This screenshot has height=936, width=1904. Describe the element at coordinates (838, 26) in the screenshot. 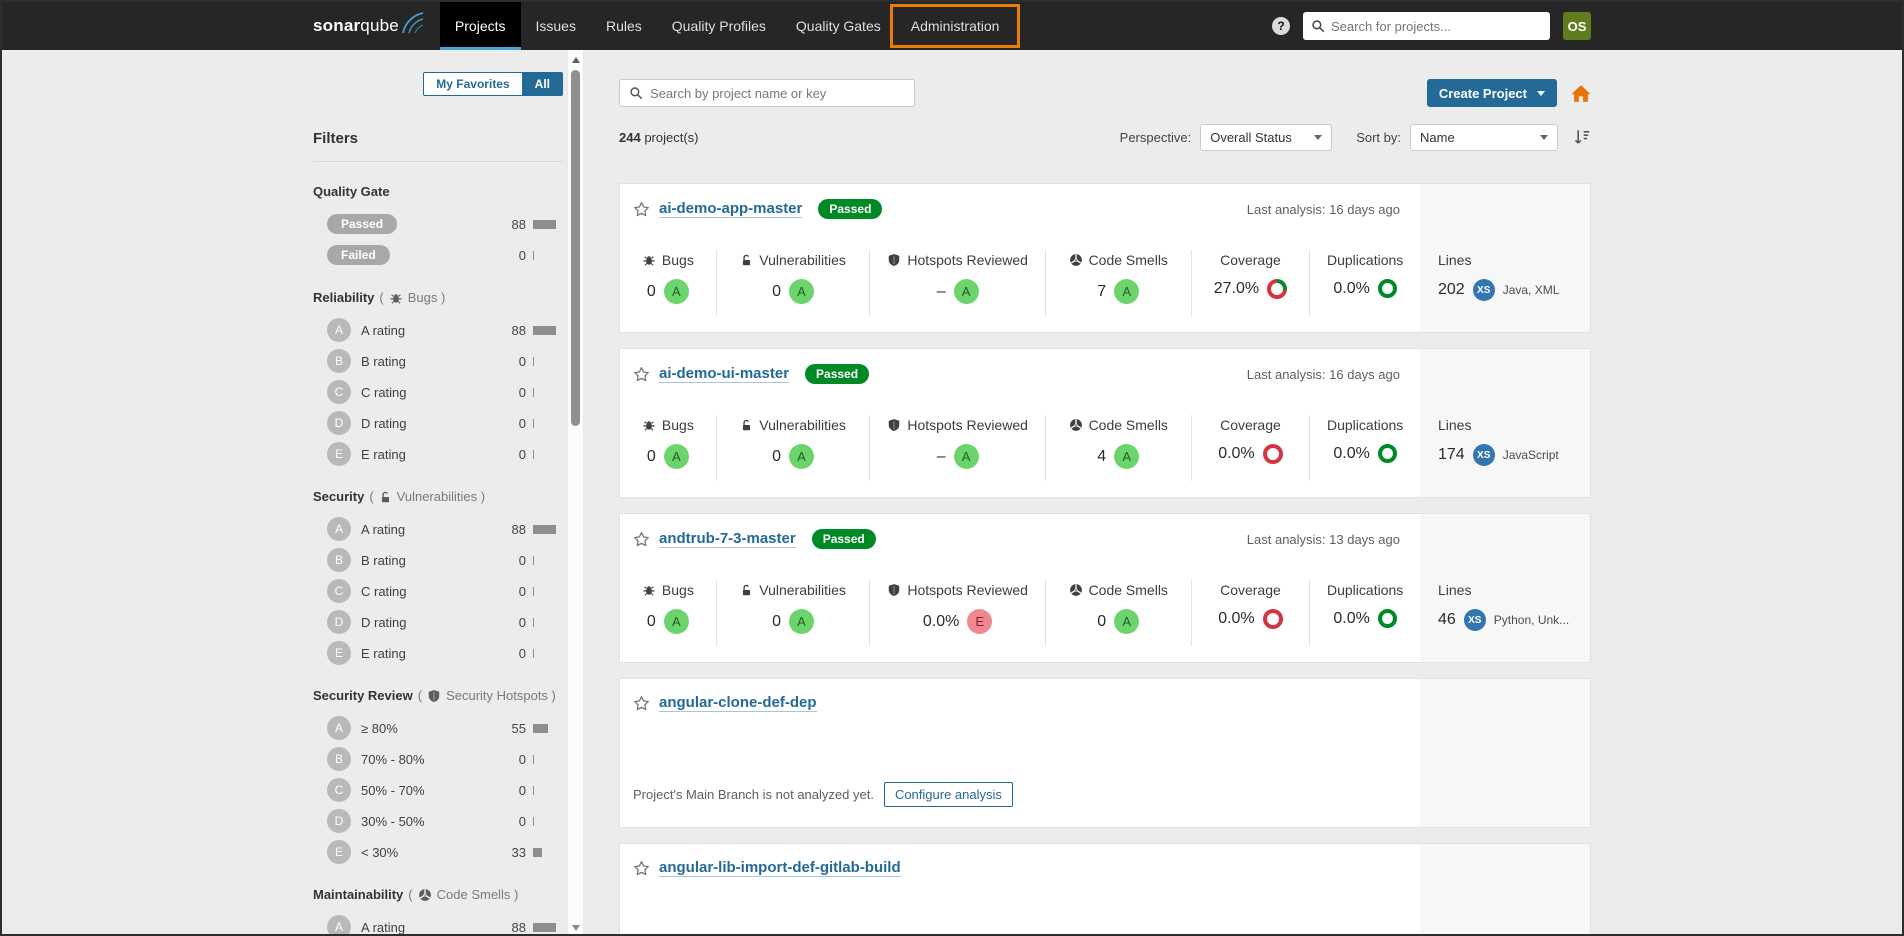

I see `nav-item-quality-gates: Quality Gates` at that location.